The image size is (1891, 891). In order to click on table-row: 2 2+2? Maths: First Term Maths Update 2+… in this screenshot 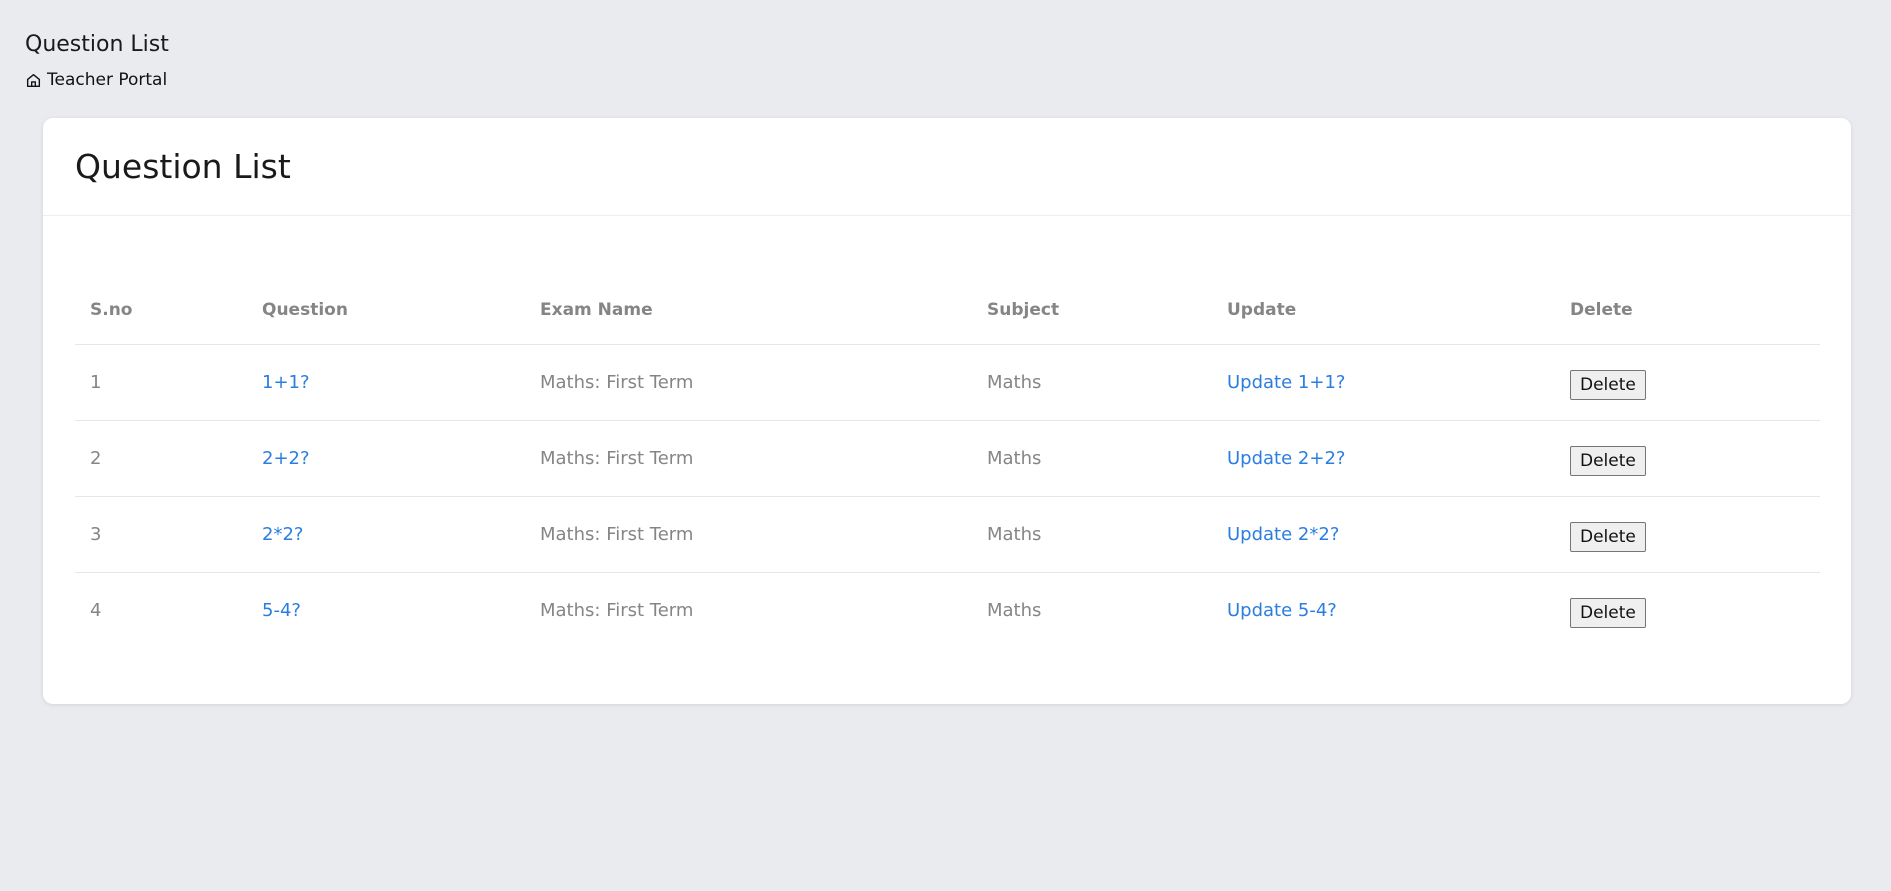, I will do `click(947, 458)`.